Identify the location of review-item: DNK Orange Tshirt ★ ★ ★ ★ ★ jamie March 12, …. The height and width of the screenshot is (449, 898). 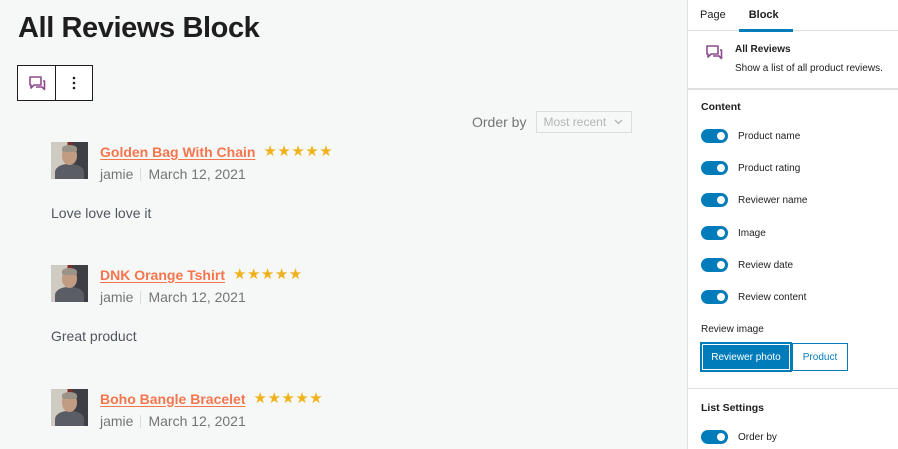
(331, 304).